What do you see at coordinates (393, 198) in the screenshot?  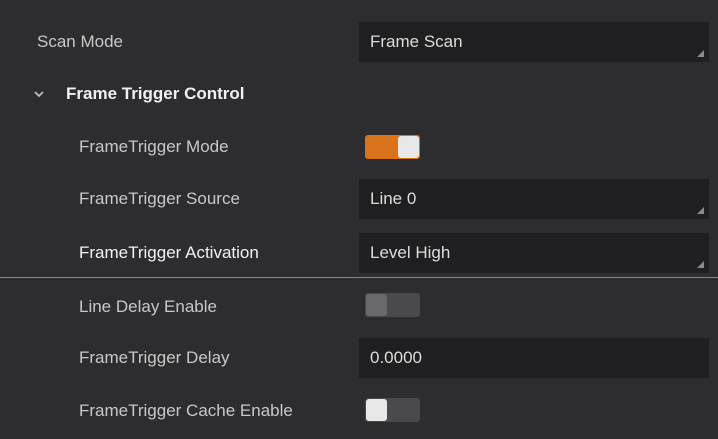 I see `frame-trigger-source-value: Line 0` at bounding box center [393, 198].